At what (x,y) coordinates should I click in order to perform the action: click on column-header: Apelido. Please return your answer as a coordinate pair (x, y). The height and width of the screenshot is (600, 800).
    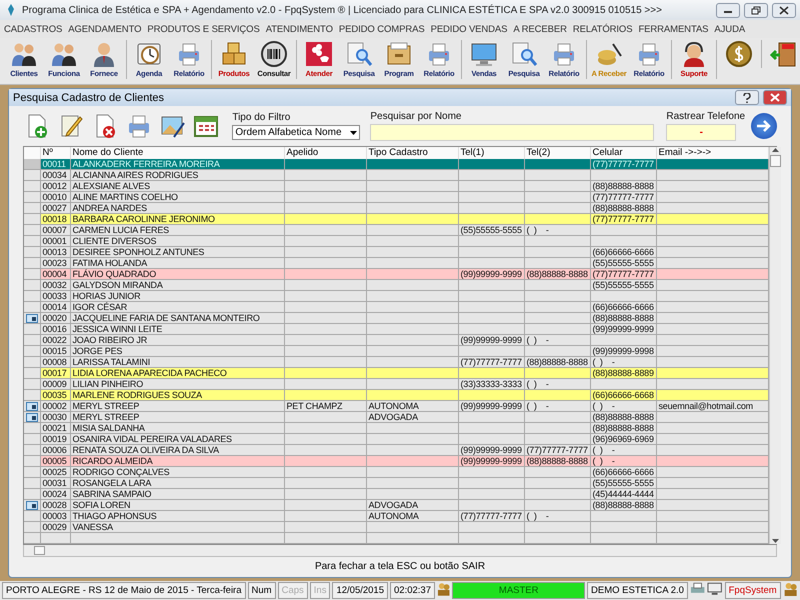
    Looking at the image, I should click on (325, 153).